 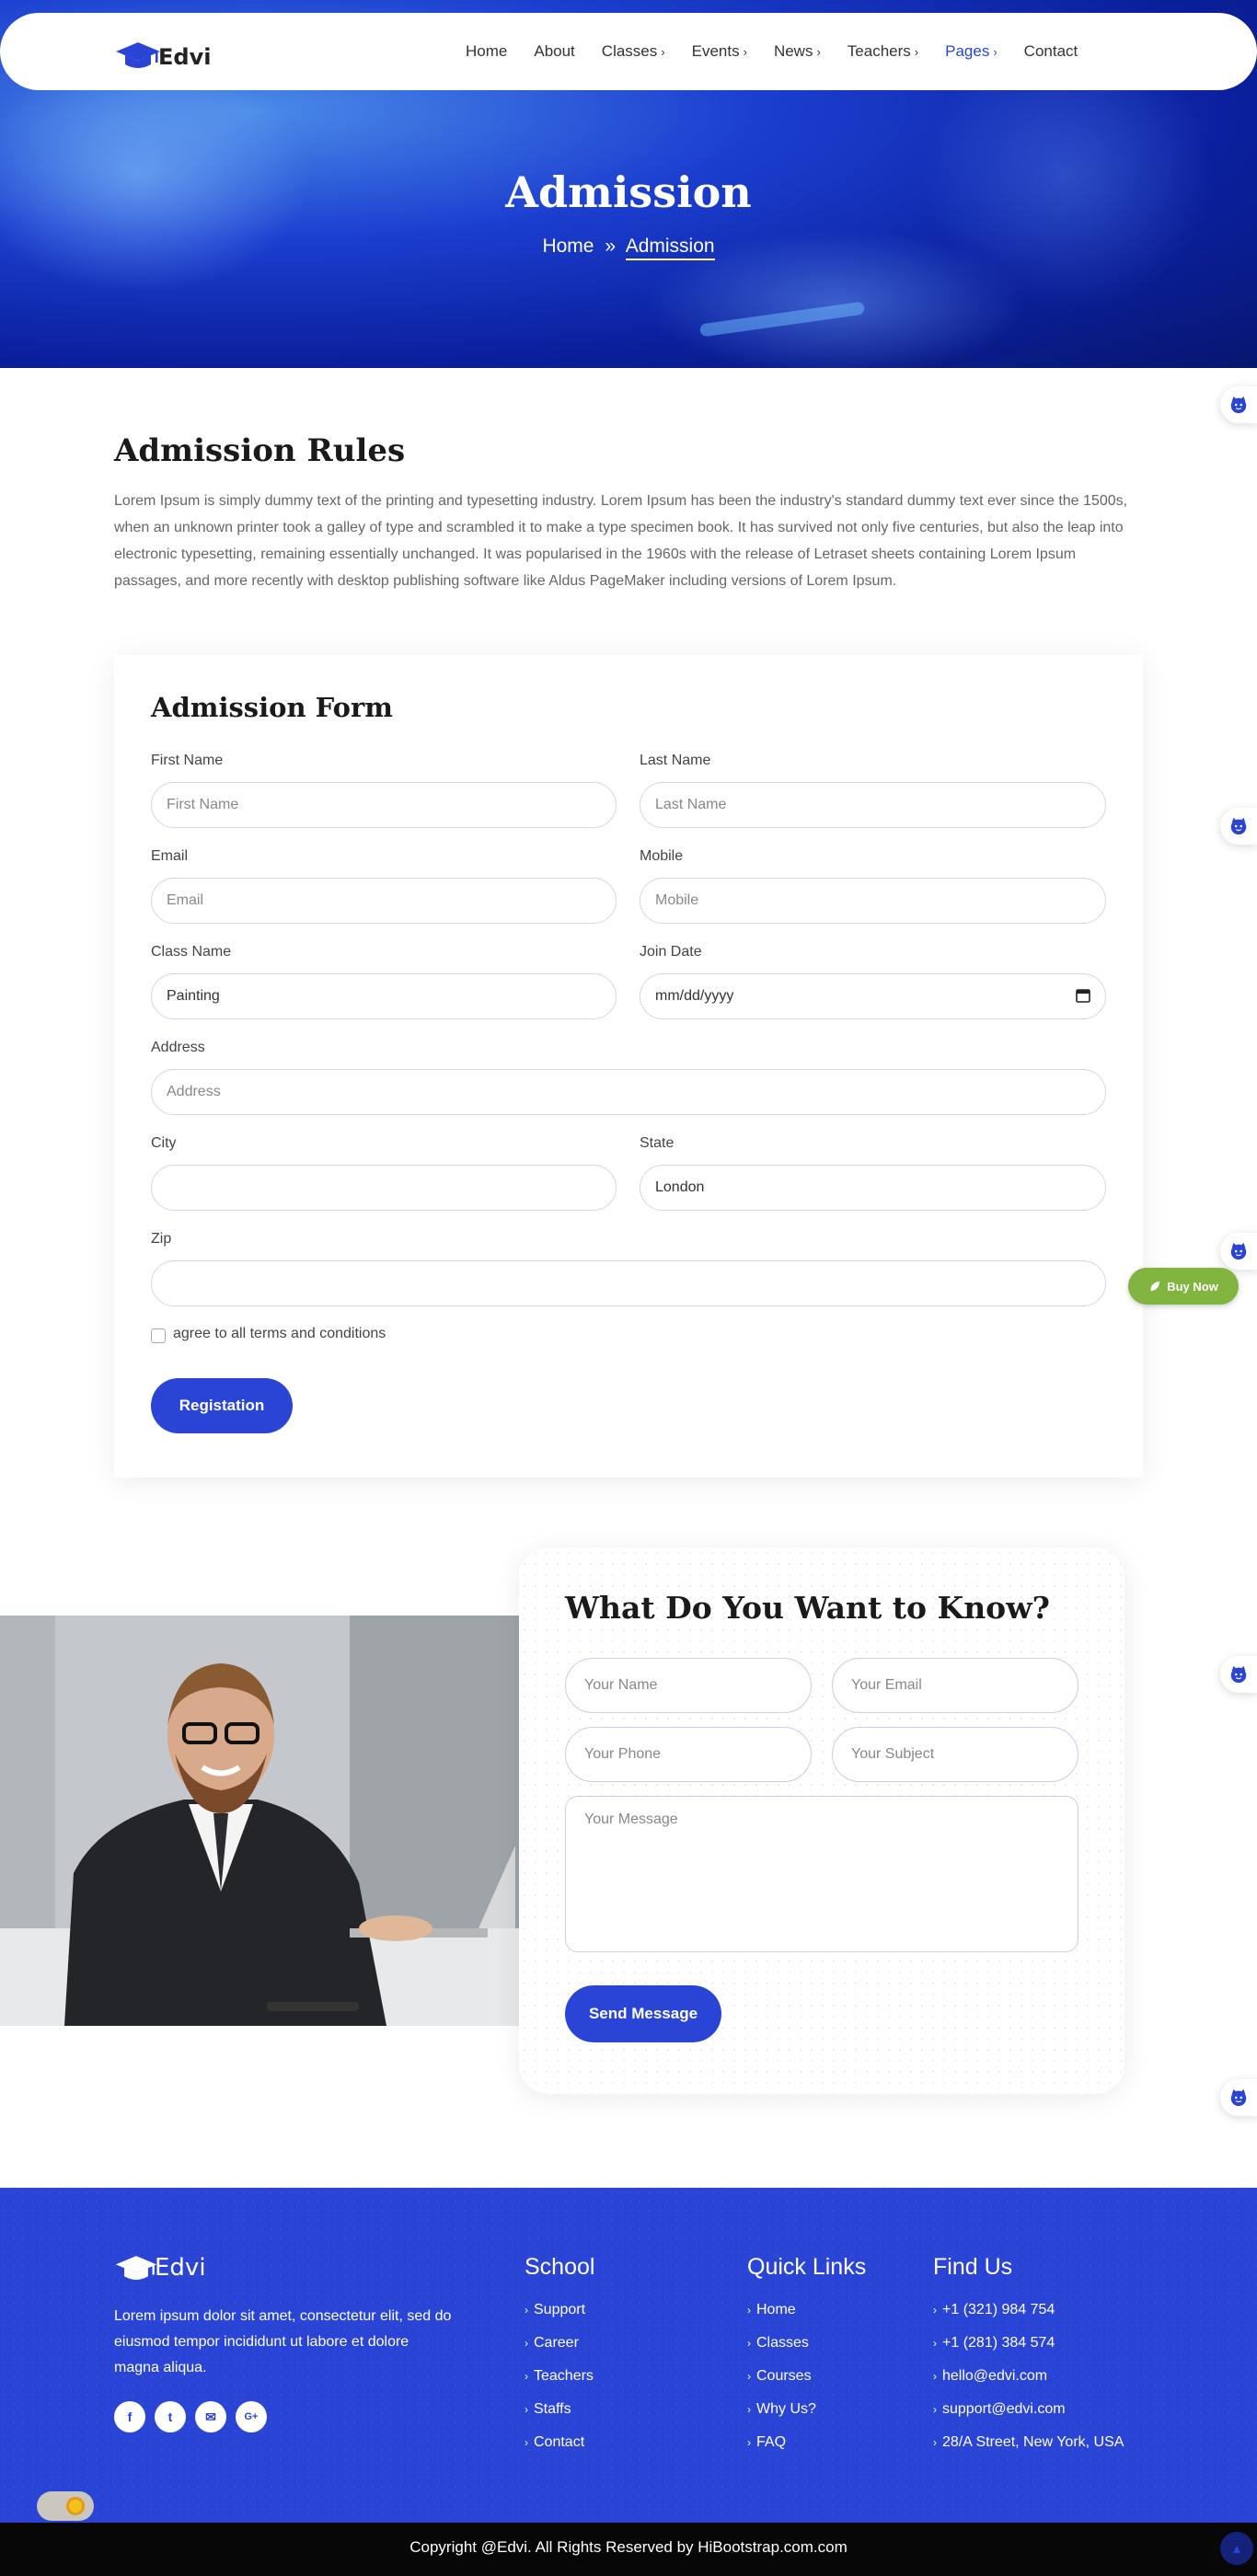 I want to click on brand-name: Edvi, so click(x=185, y=57).